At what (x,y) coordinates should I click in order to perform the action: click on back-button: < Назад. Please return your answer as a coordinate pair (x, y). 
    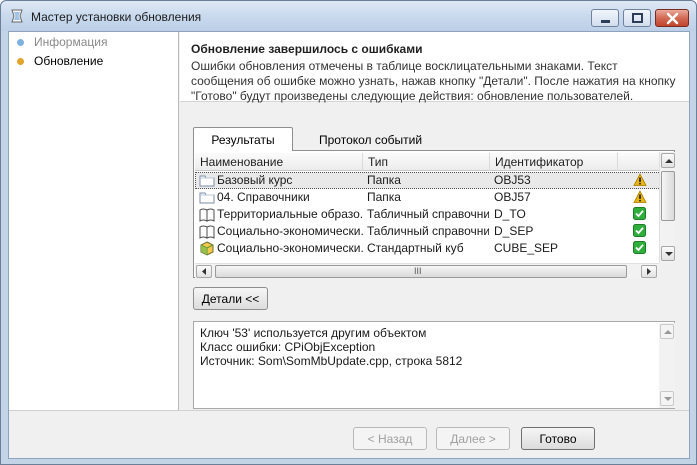
    Looking at the image, I should click on (390, 438).